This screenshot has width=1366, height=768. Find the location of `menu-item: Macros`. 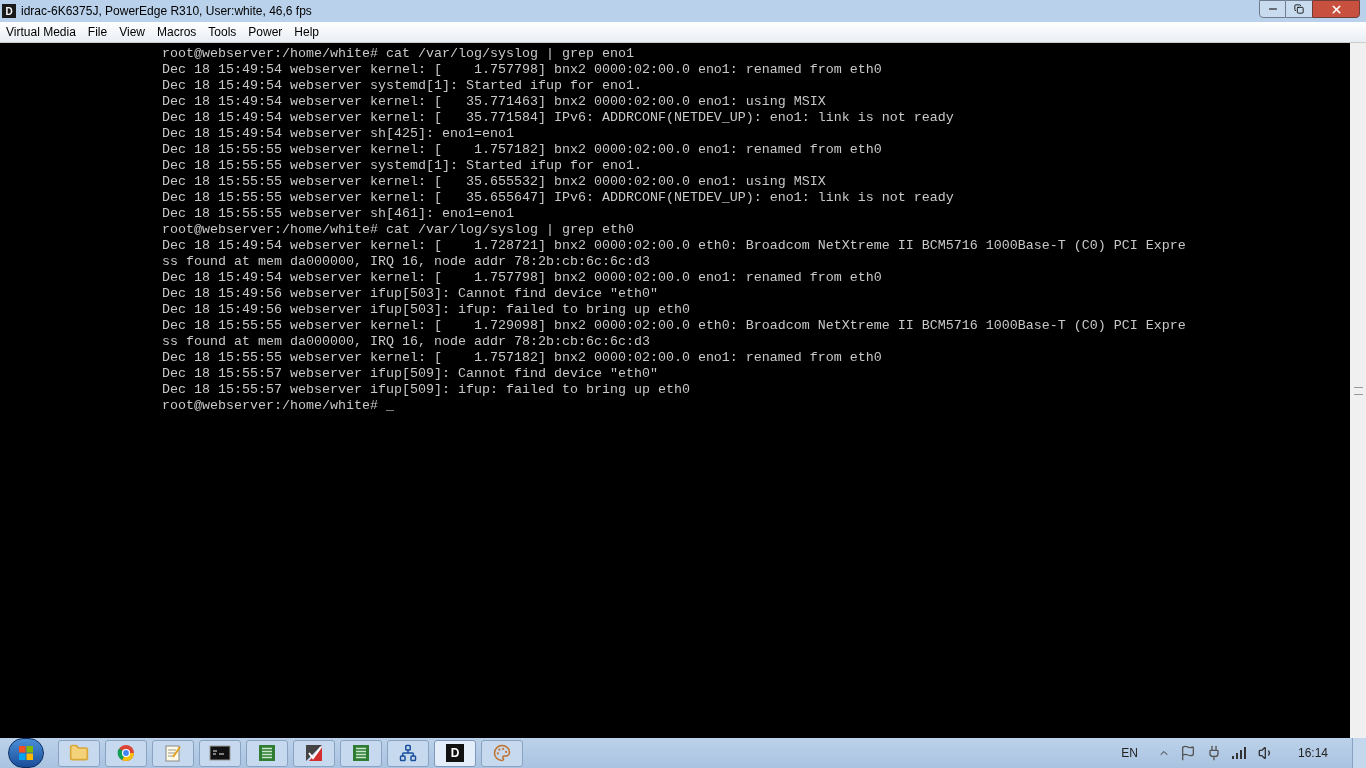

menu-item: Macros is located at coordinates (176, 32).